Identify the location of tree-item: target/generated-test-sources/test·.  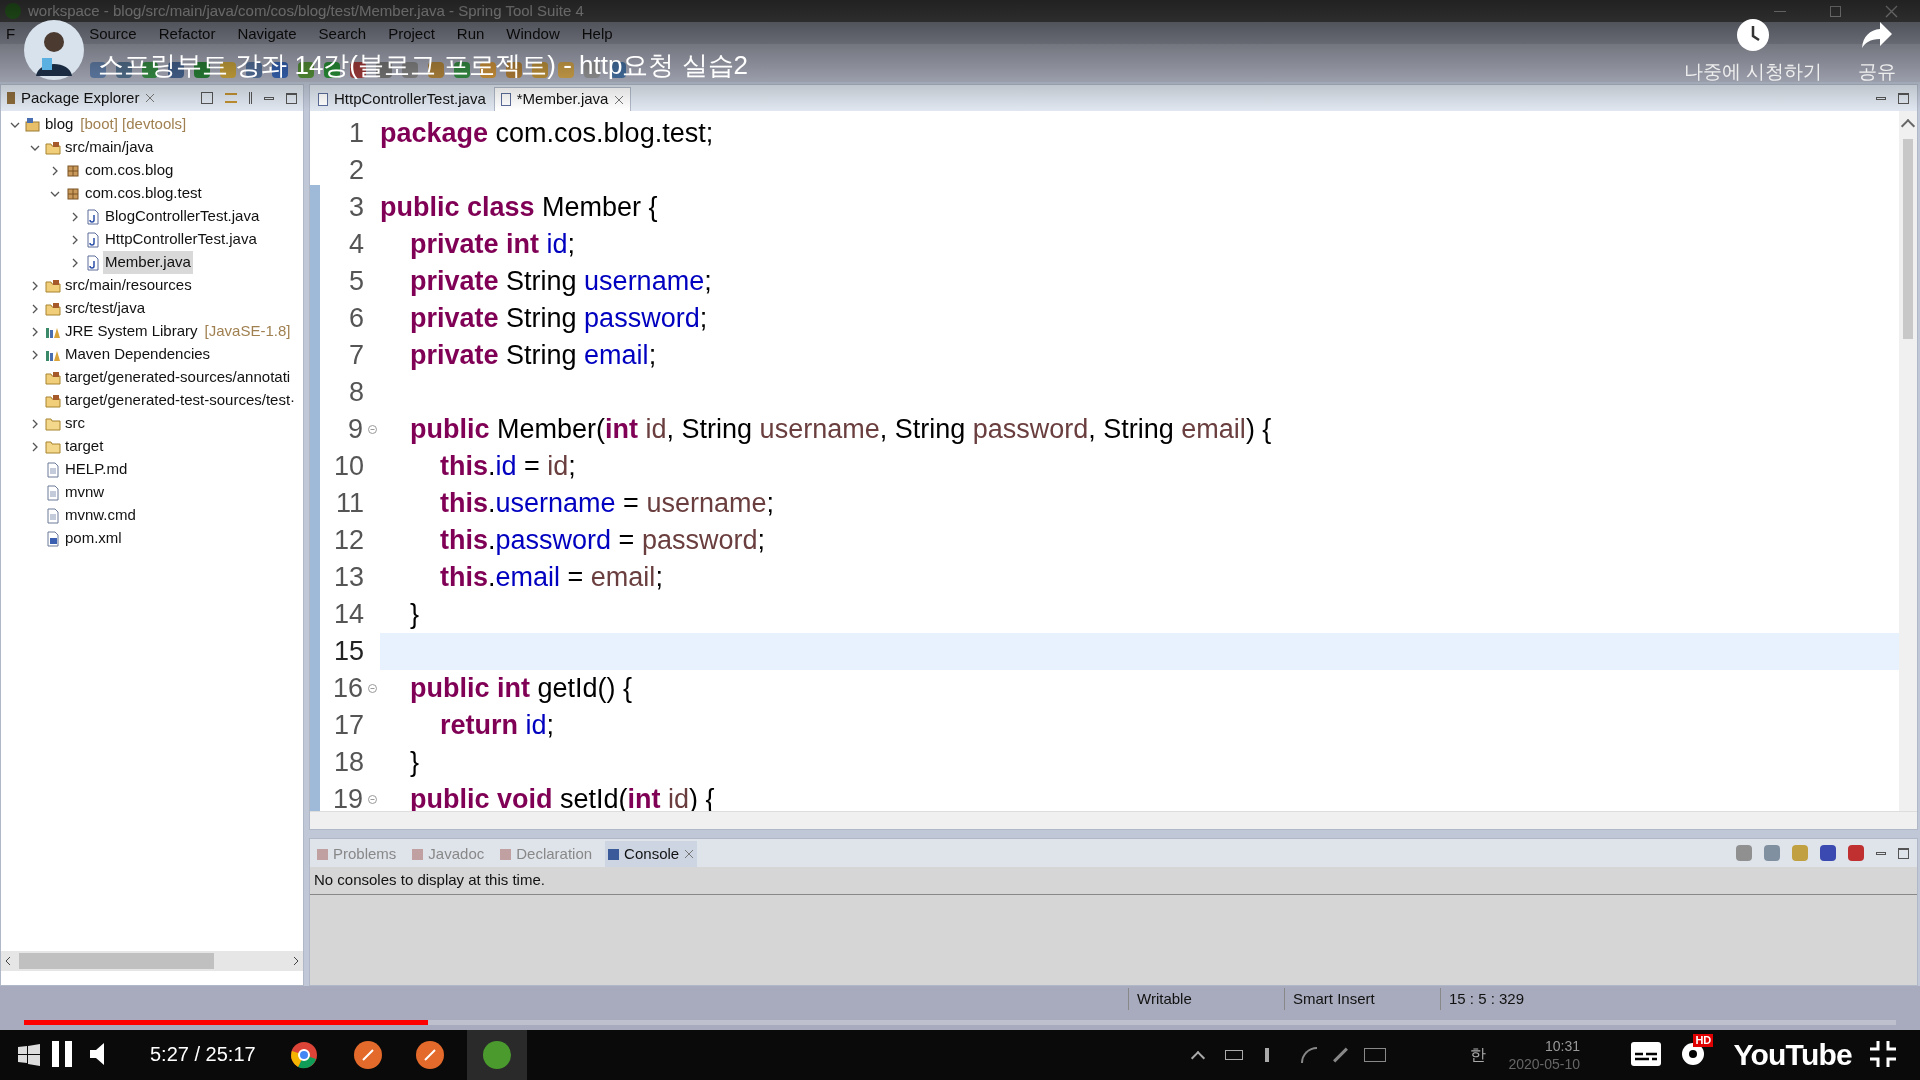
(180, 400).